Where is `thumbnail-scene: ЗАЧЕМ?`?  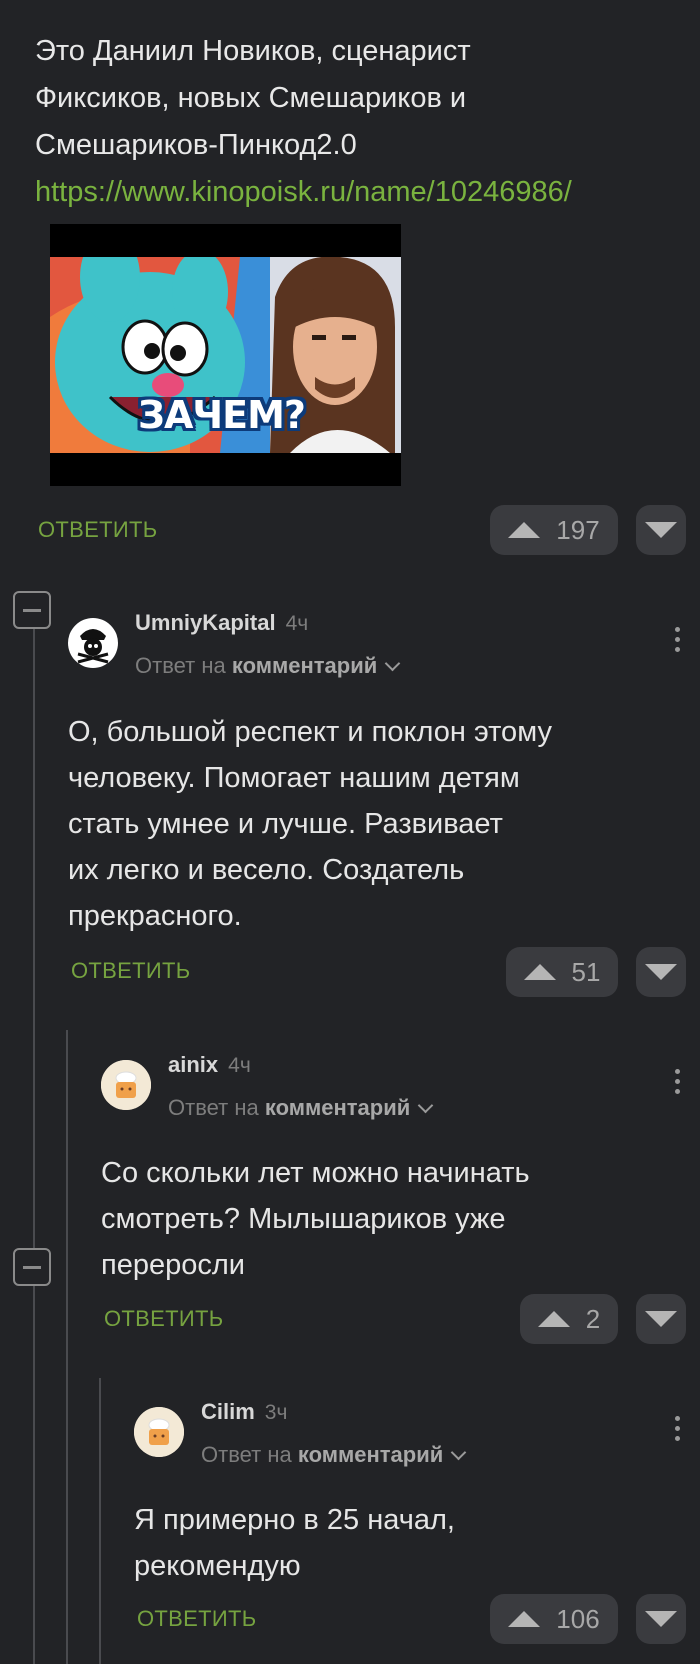
thumbnail-scene: ЗАЧЕМ? is located at coordinates (225, 355).